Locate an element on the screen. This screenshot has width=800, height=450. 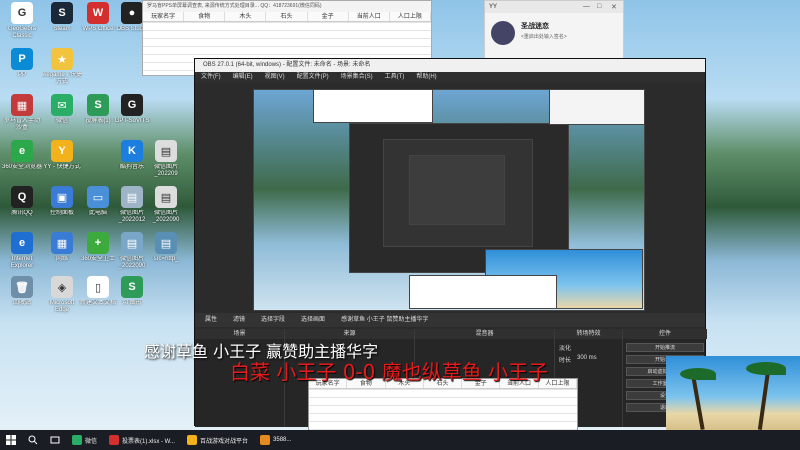
menu-item: 帮助(H) is located at coordinates (426, 77).